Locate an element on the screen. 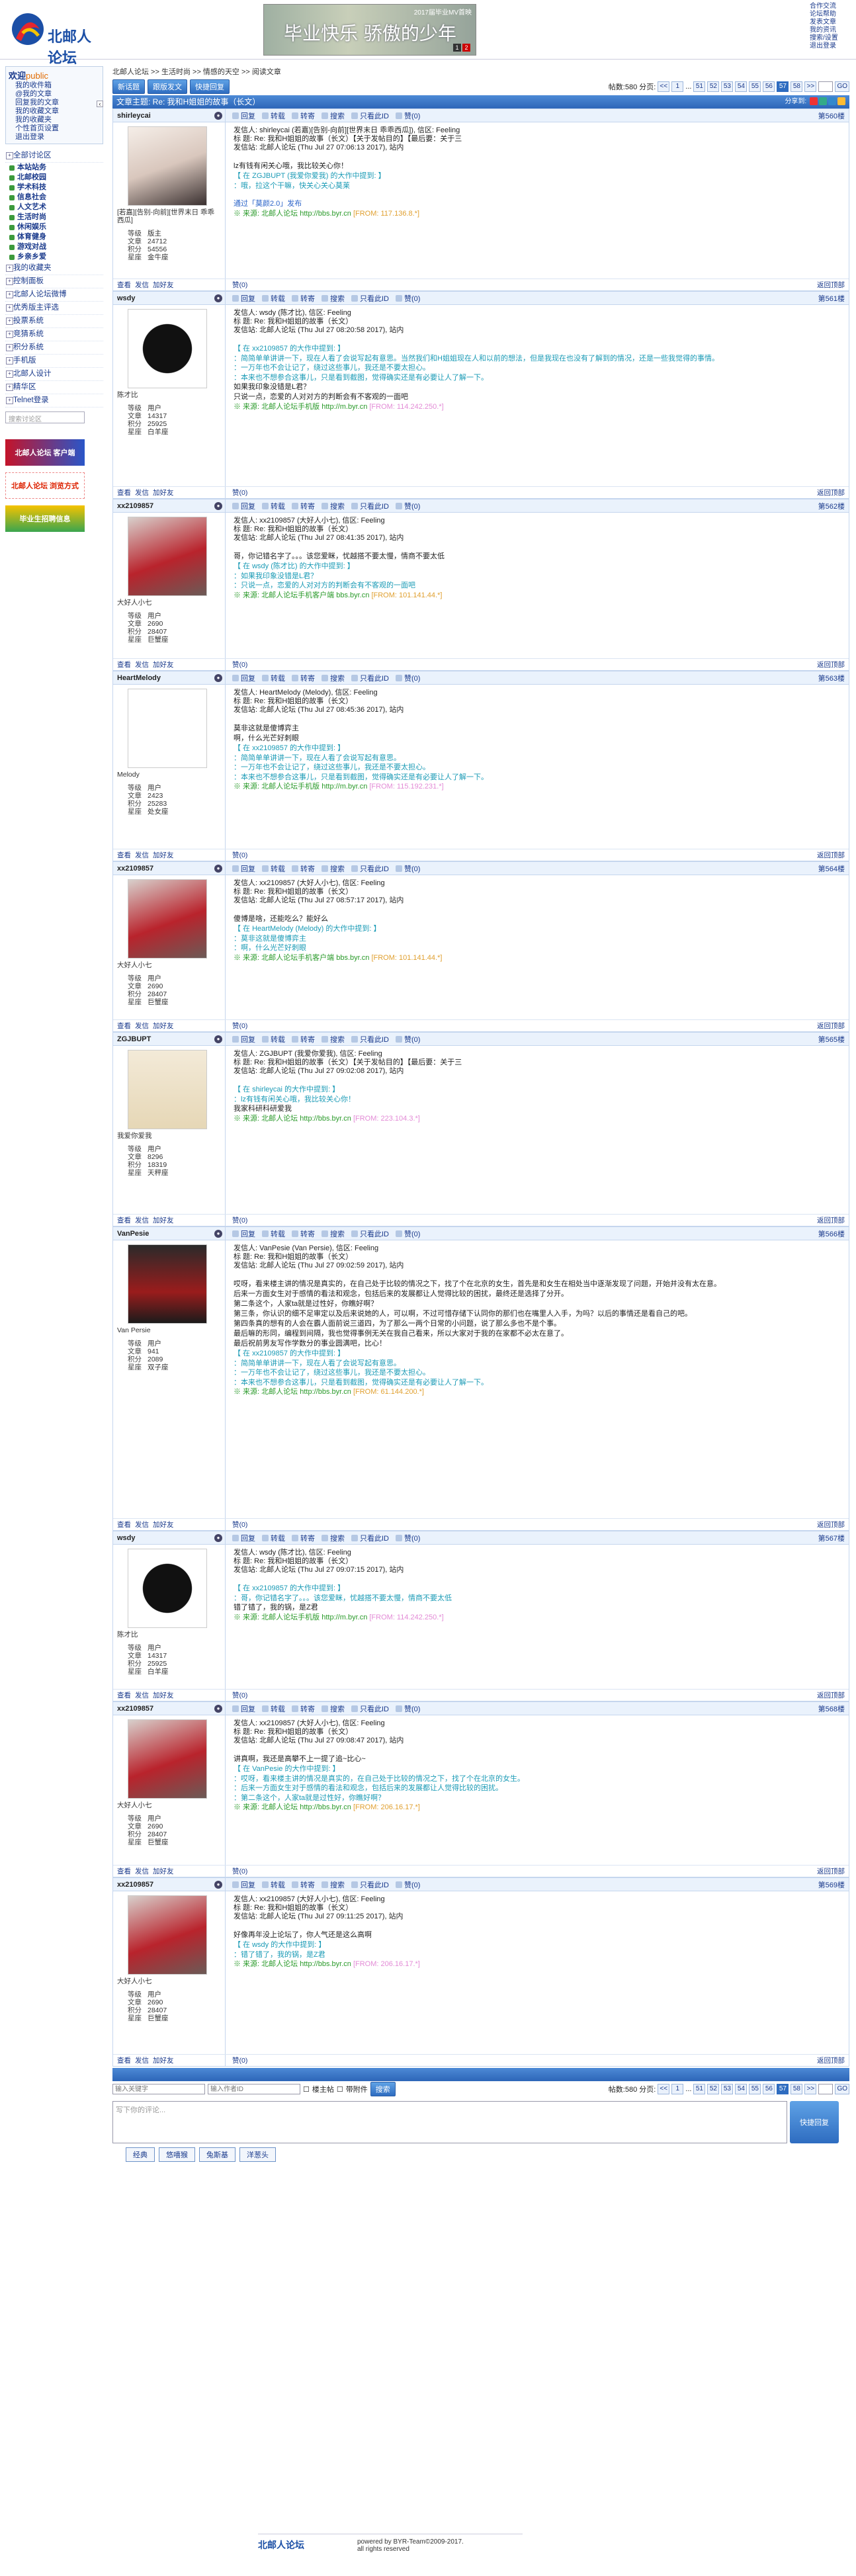 This screenshot has width=856, height=2576. page-last: >> is located at coordinates (810, 2089).